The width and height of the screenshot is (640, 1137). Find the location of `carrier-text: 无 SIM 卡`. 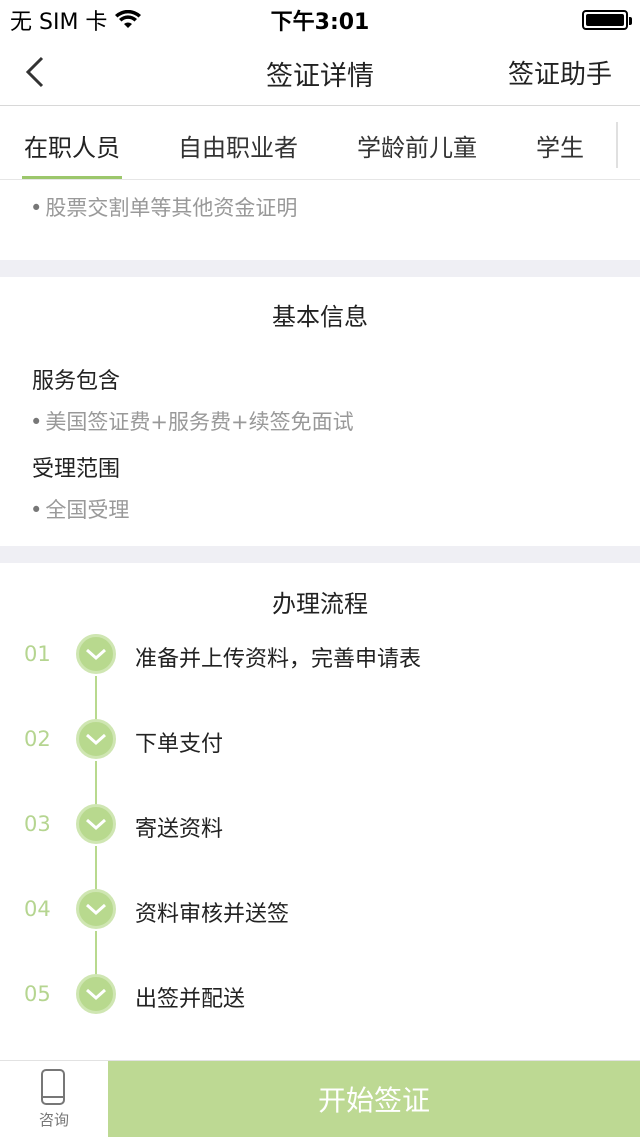

carrier-text: 无 SIM 卡 is located at coordinates (59, 22).